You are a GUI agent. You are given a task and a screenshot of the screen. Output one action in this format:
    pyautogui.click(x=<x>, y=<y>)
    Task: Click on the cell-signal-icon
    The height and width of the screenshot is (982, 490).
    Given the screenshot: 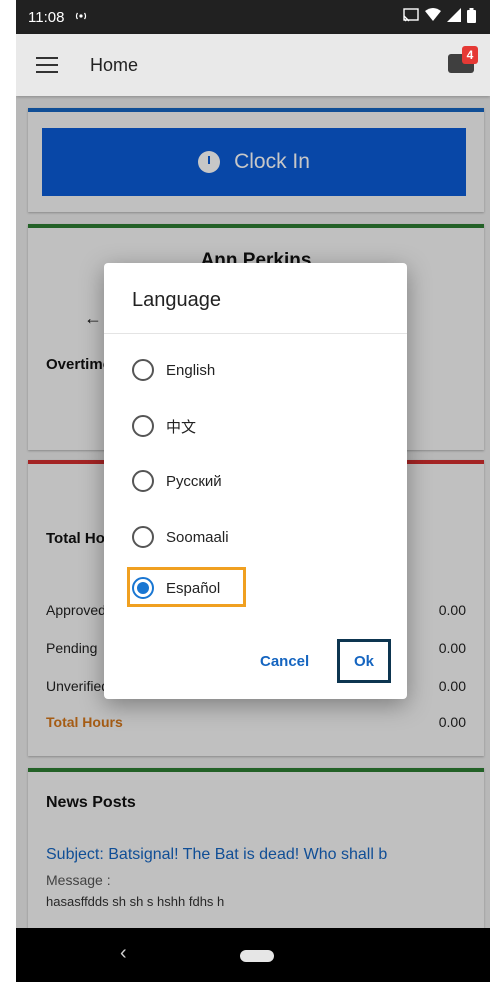 What is the action you would take?
    pyautogui.click(x=454, y=17)
    